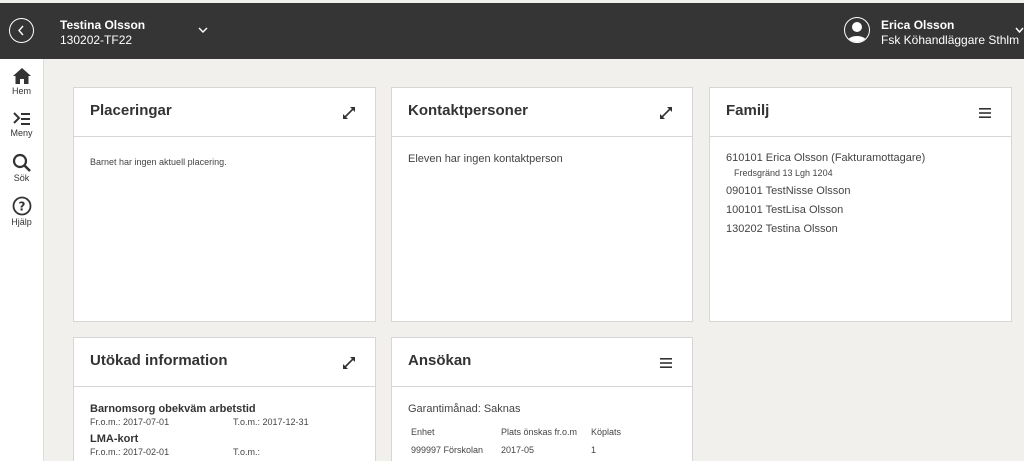 The image size is (1024, 461). Describe the element at coordinates (950, 40) in the screenshot. I see `user-role: Fsk Köhandläggare Sthlm` at that location.